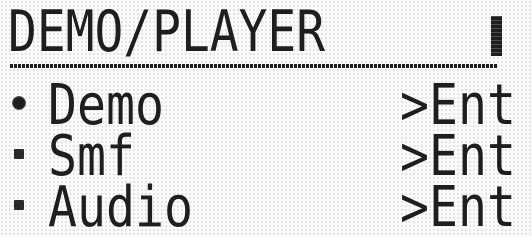 The image size is (532, 240). I want to click on enter-action-label: >Ent, so click(458, 206).